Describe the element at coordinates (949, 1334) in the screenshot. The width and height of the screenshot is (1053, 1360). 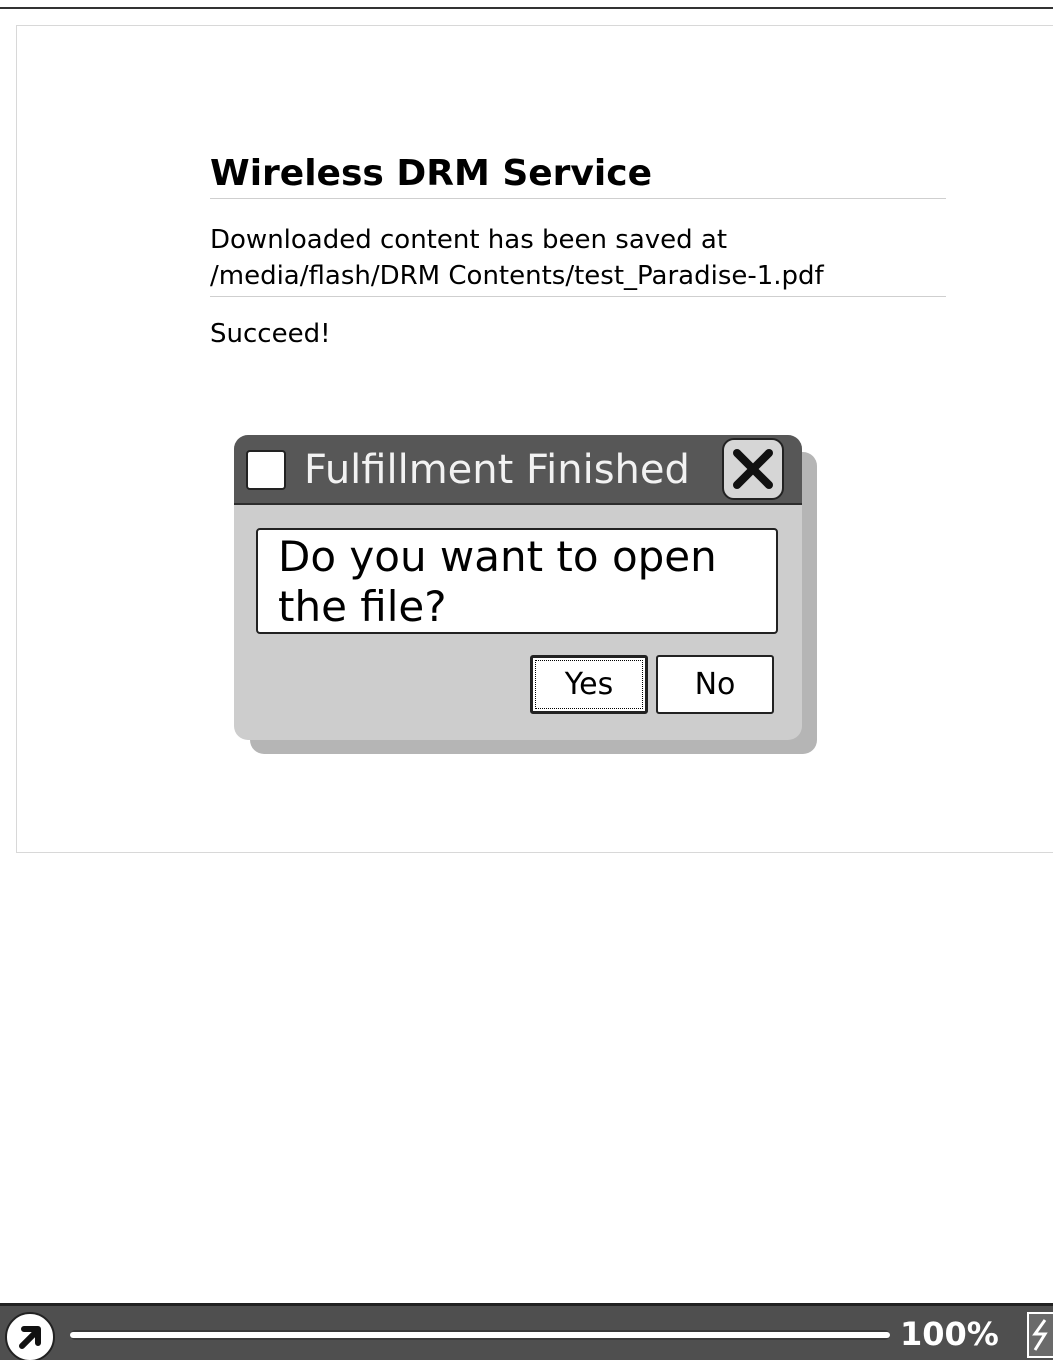
I see `progress-percent: 100%` at that location.